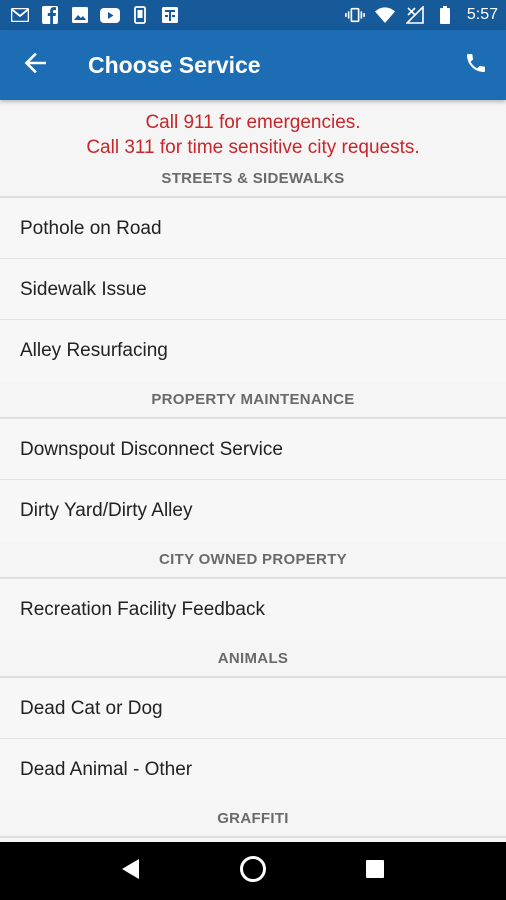 The image size is (506, 900). What do you see at coordinates (174, 64) in the screenshot?
I see `page-title: Choose Service` at bounding box center [174, 64].